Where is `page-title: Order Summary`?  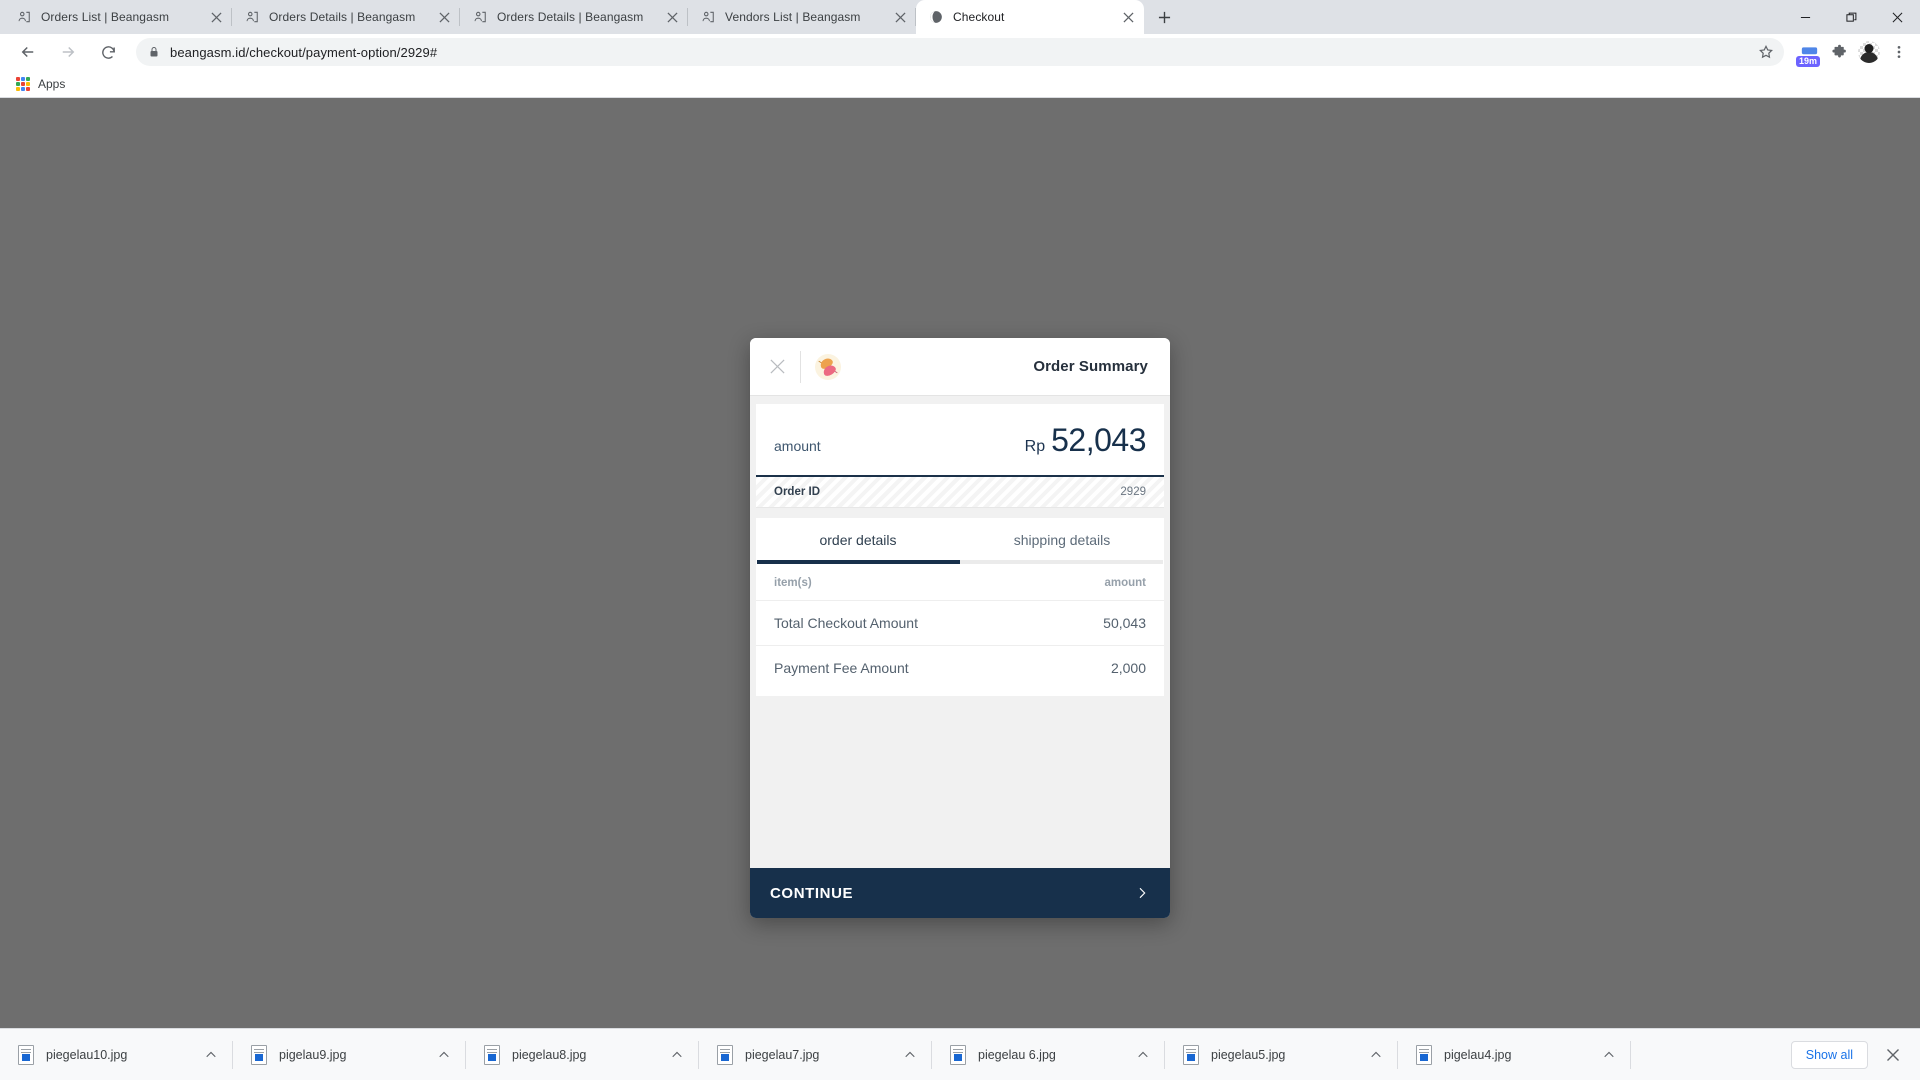
page-title: Order Summary is located at coordinates (1090, 366).